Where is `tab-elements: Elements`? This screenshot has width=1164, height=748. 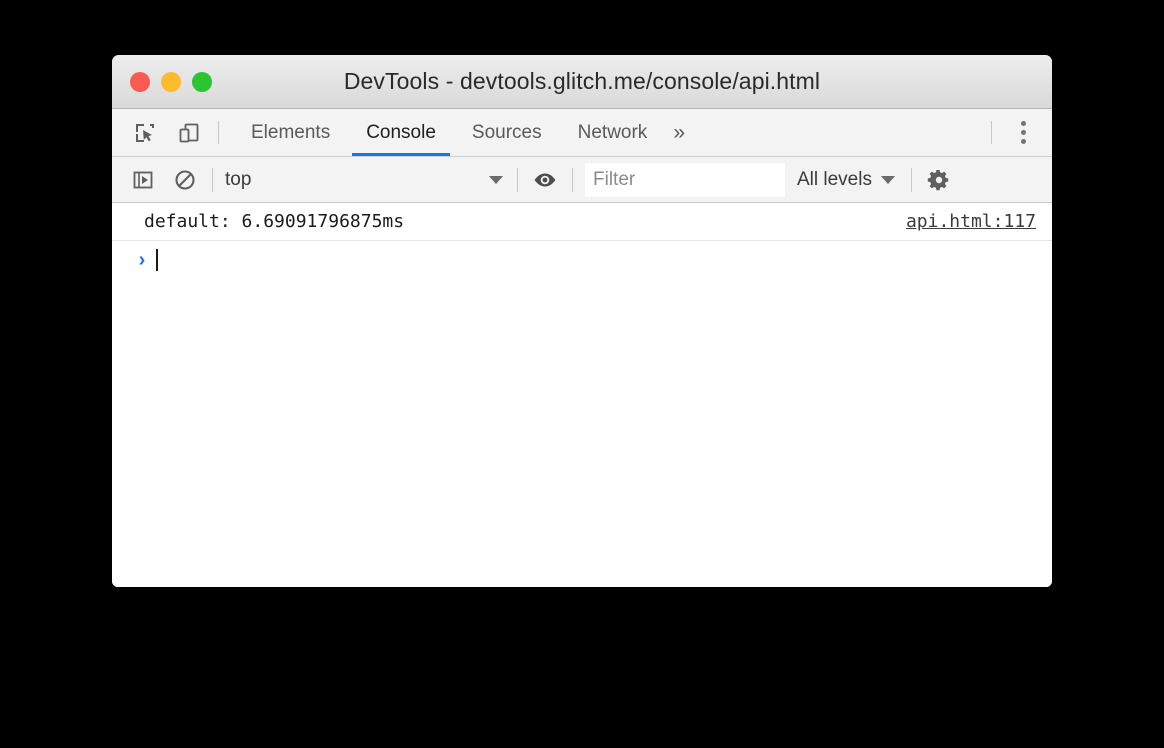 tab-elements: Elements is located at coordinates (290, 132).